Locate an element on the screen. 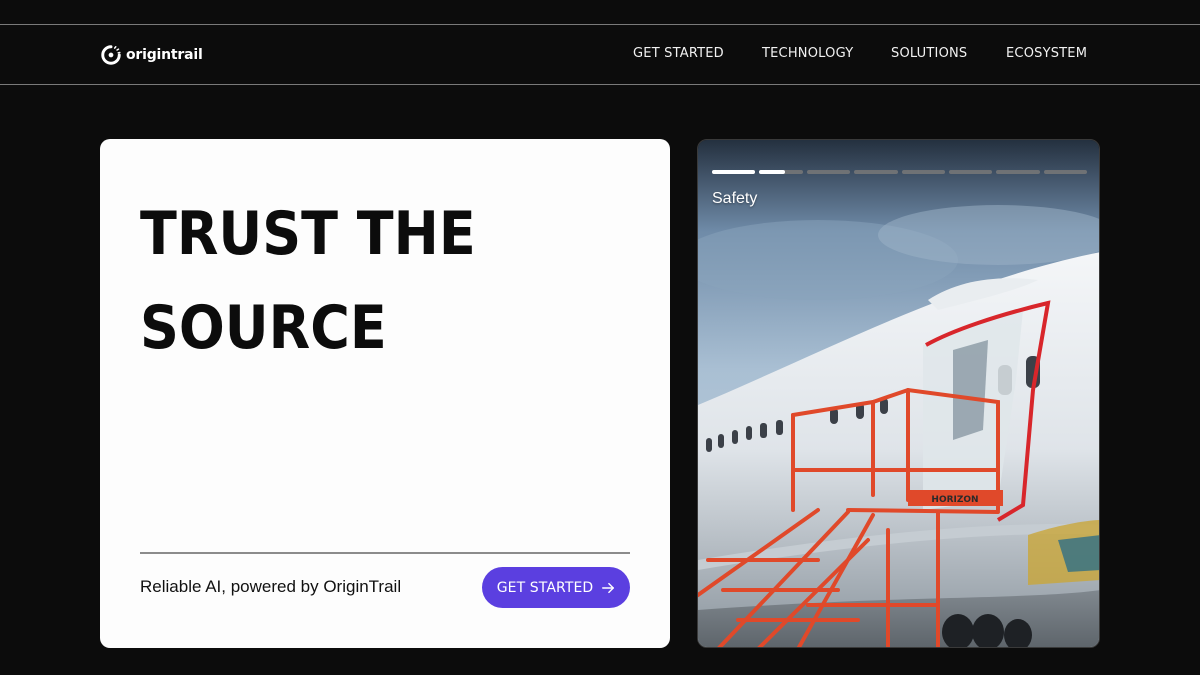  top-bar is located at coordinates (600, 12).